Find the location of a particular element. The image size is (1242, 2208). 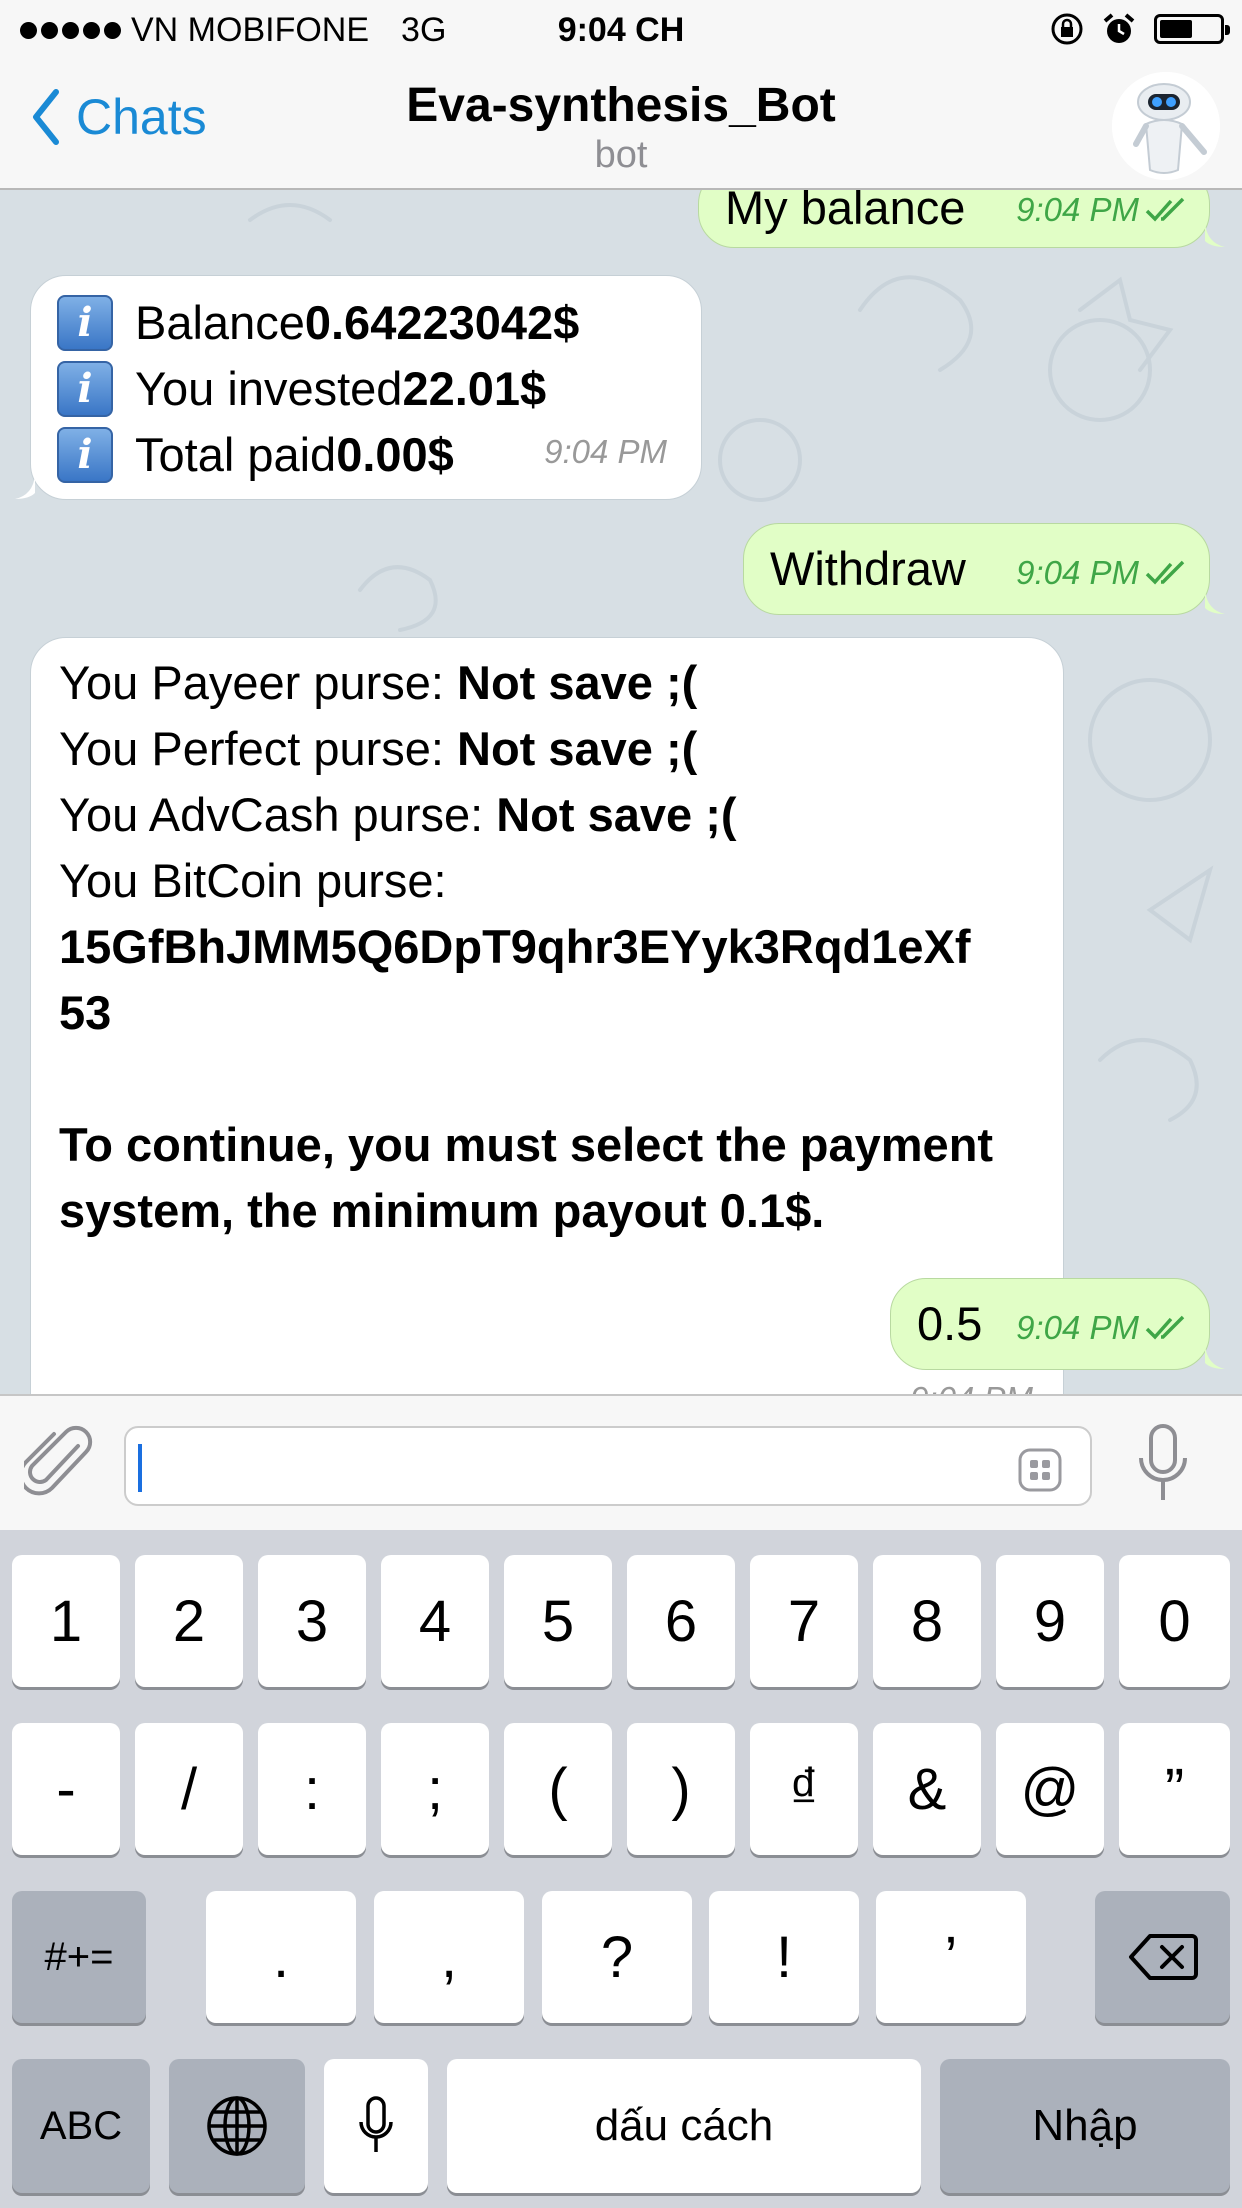

key-question: ? is located at coordinates (617, 1957).